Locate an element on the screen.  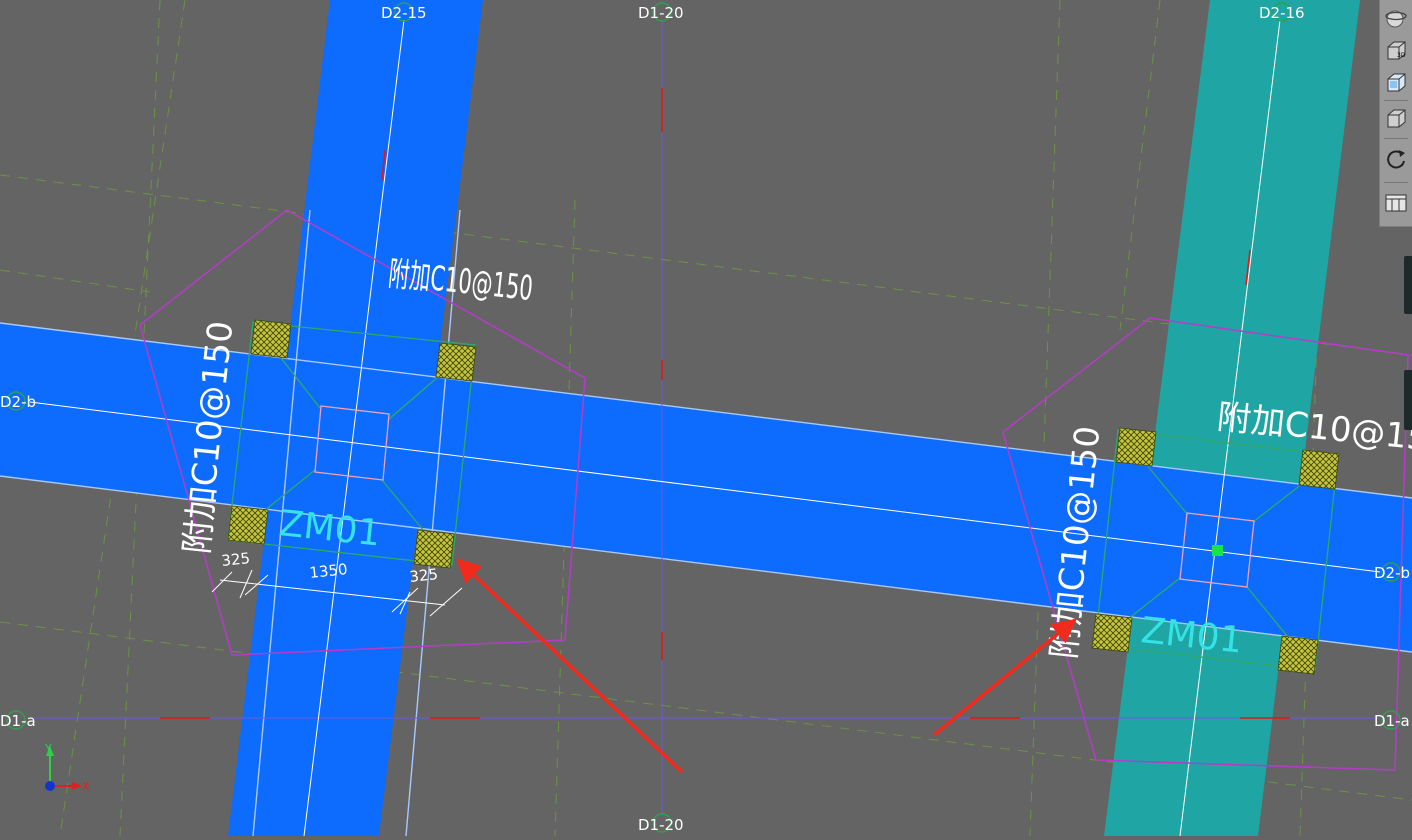
axis-label-d1-a-right: D1-a is located at coordinates (1392, 721).